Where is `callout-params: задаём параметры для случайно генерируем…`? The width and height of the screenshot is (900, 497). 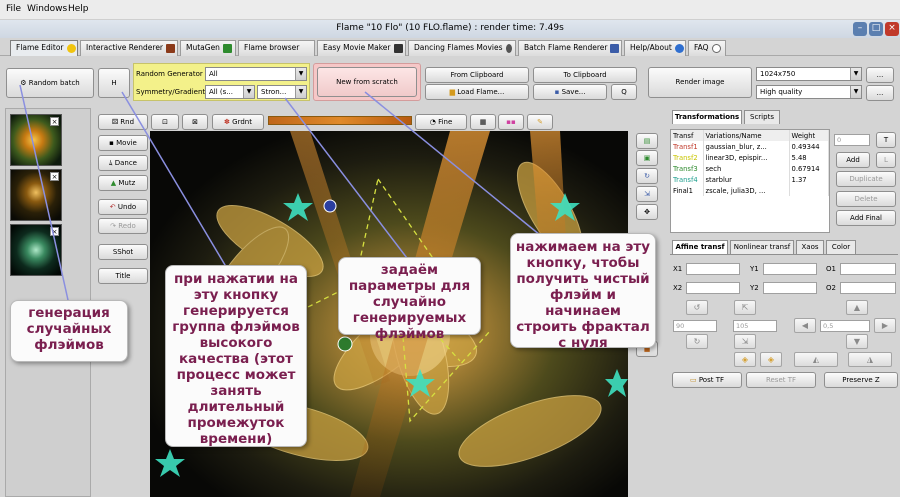 callout-params: задаём параметры для случайно генерируем… is located at coordinates (409, 299).